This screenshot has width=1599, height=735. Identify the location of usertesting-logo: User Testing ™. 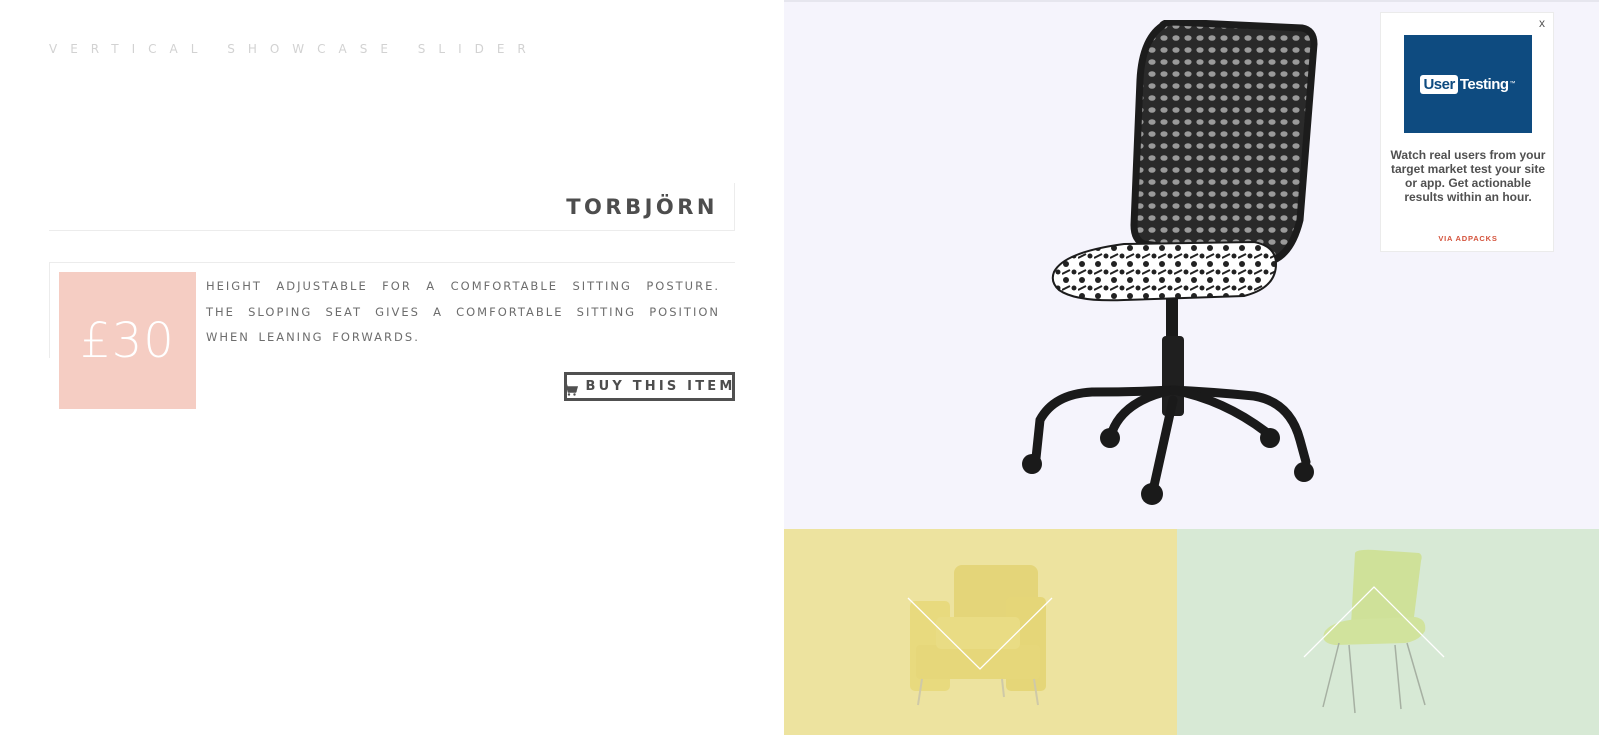
(1468, 84).